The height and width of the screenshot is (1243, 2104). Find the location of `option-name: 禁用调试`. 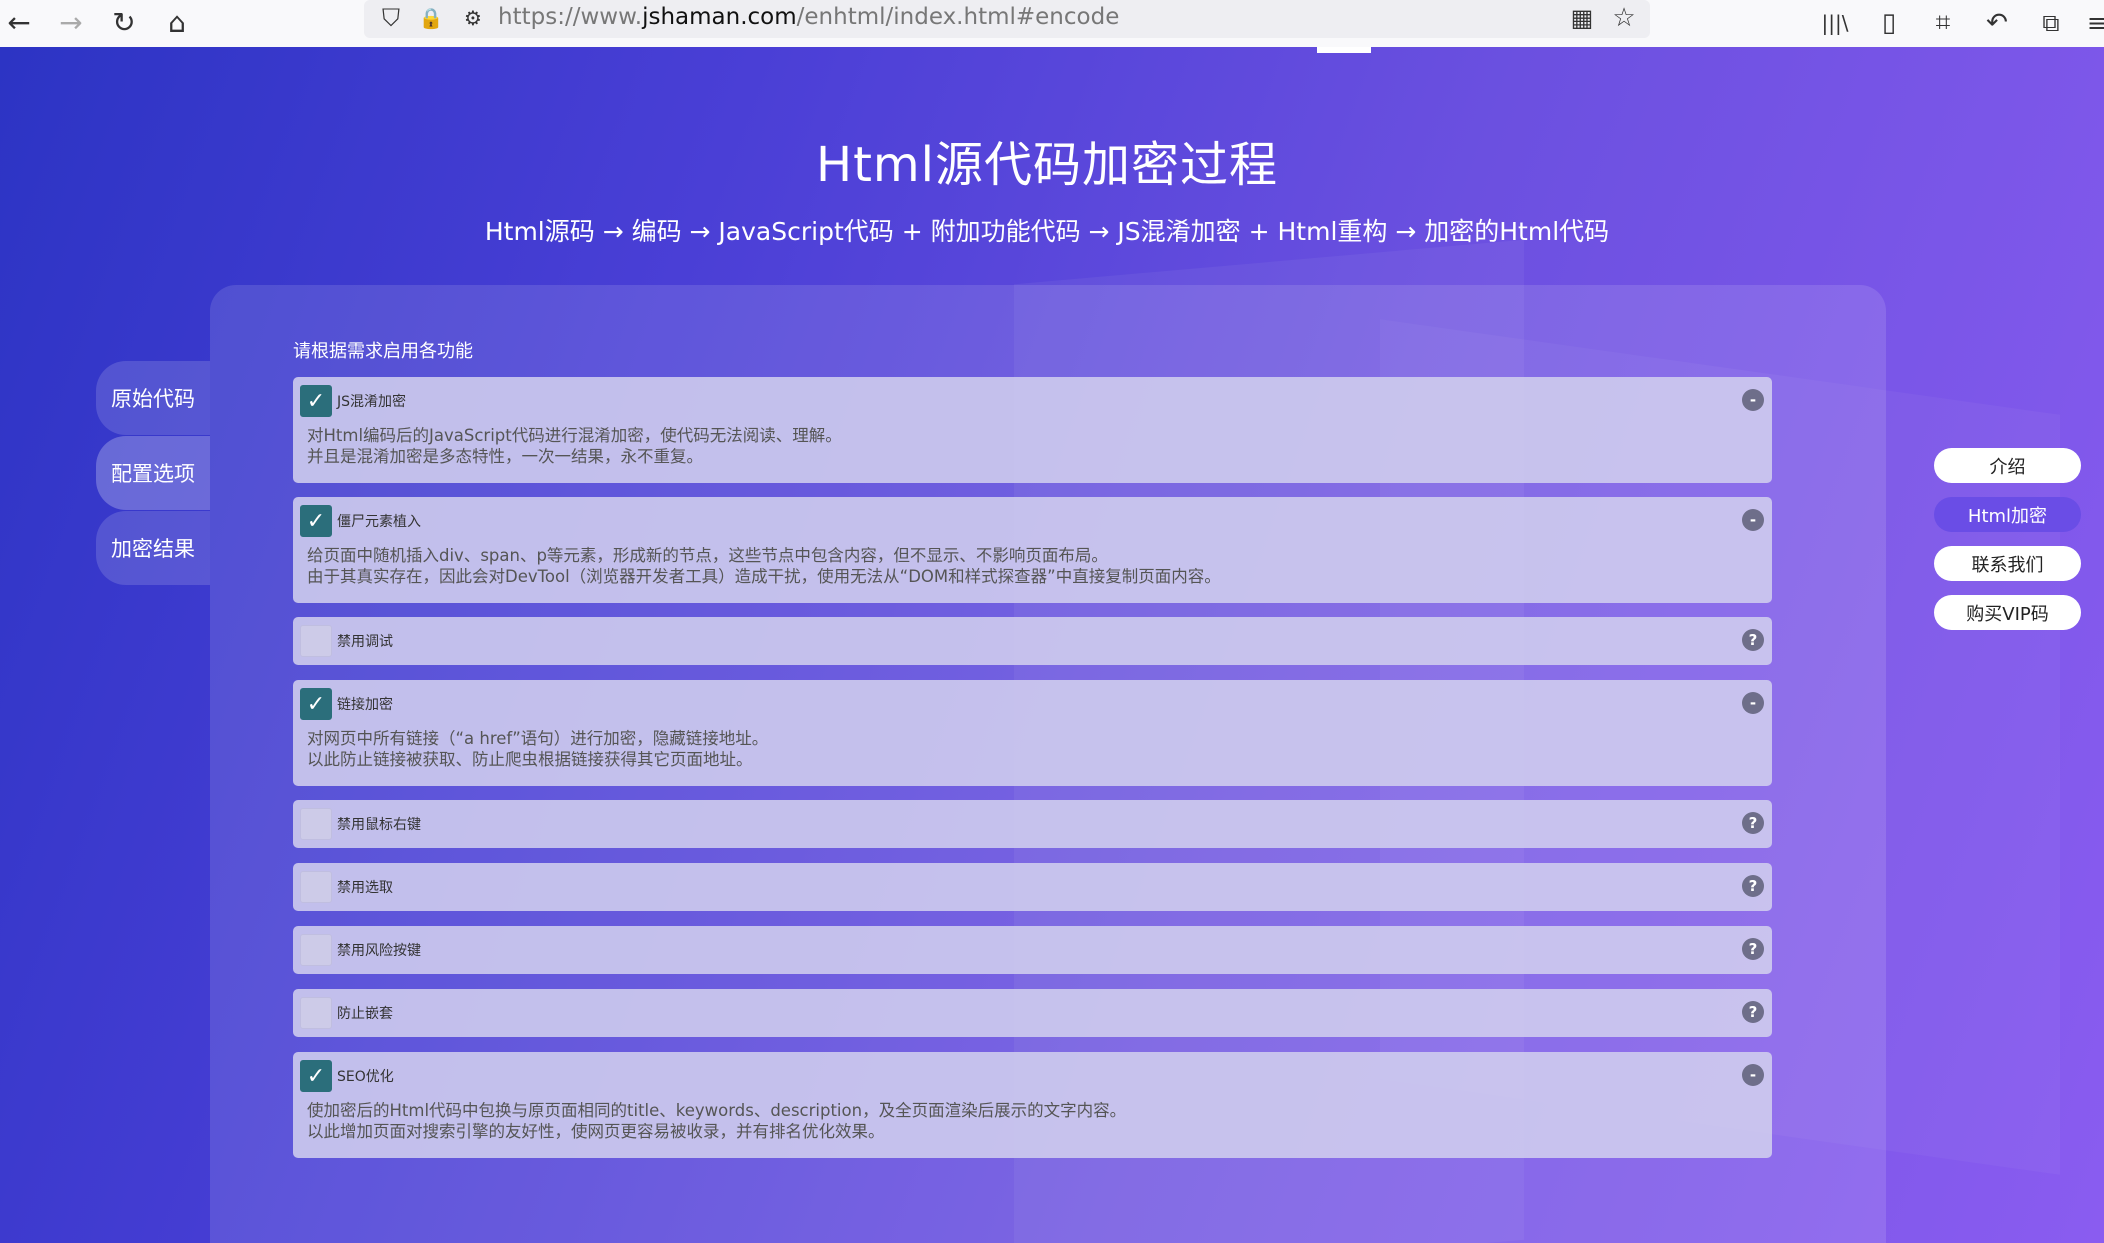

option-name: 禁用调试 is located at coordinates (365, 642).